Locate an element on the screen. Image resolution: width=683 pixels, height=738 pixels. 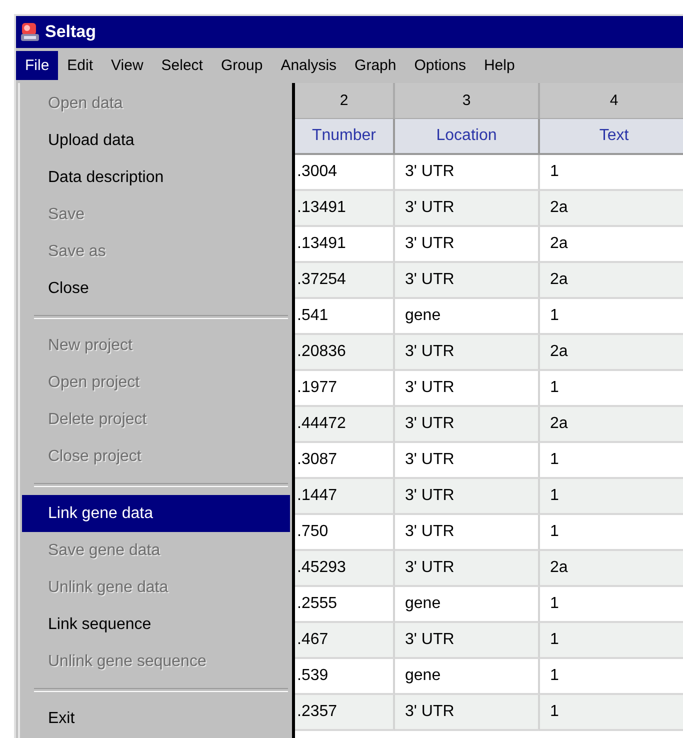
column-header: Tnumber is located at coordinates (345, 137).